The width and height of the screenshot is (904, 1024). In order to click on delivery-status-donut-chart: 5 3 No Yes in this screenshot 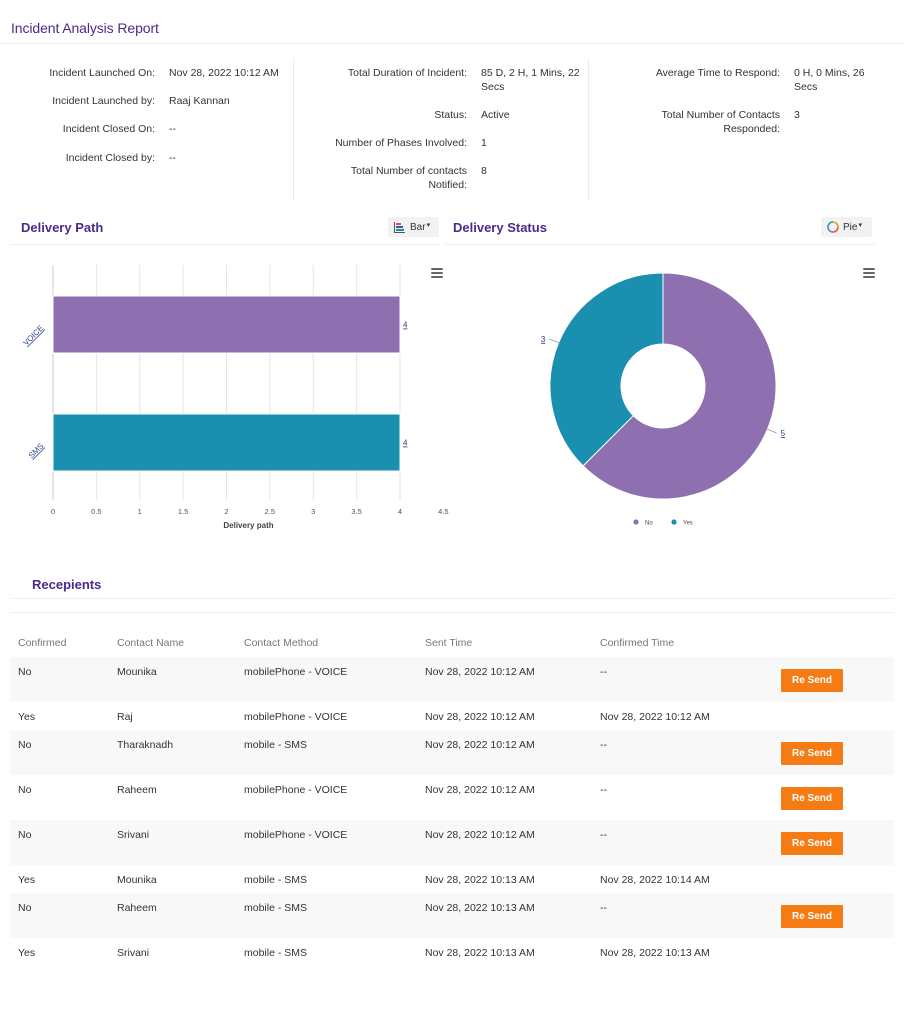, I will do `click(663, 399)`.